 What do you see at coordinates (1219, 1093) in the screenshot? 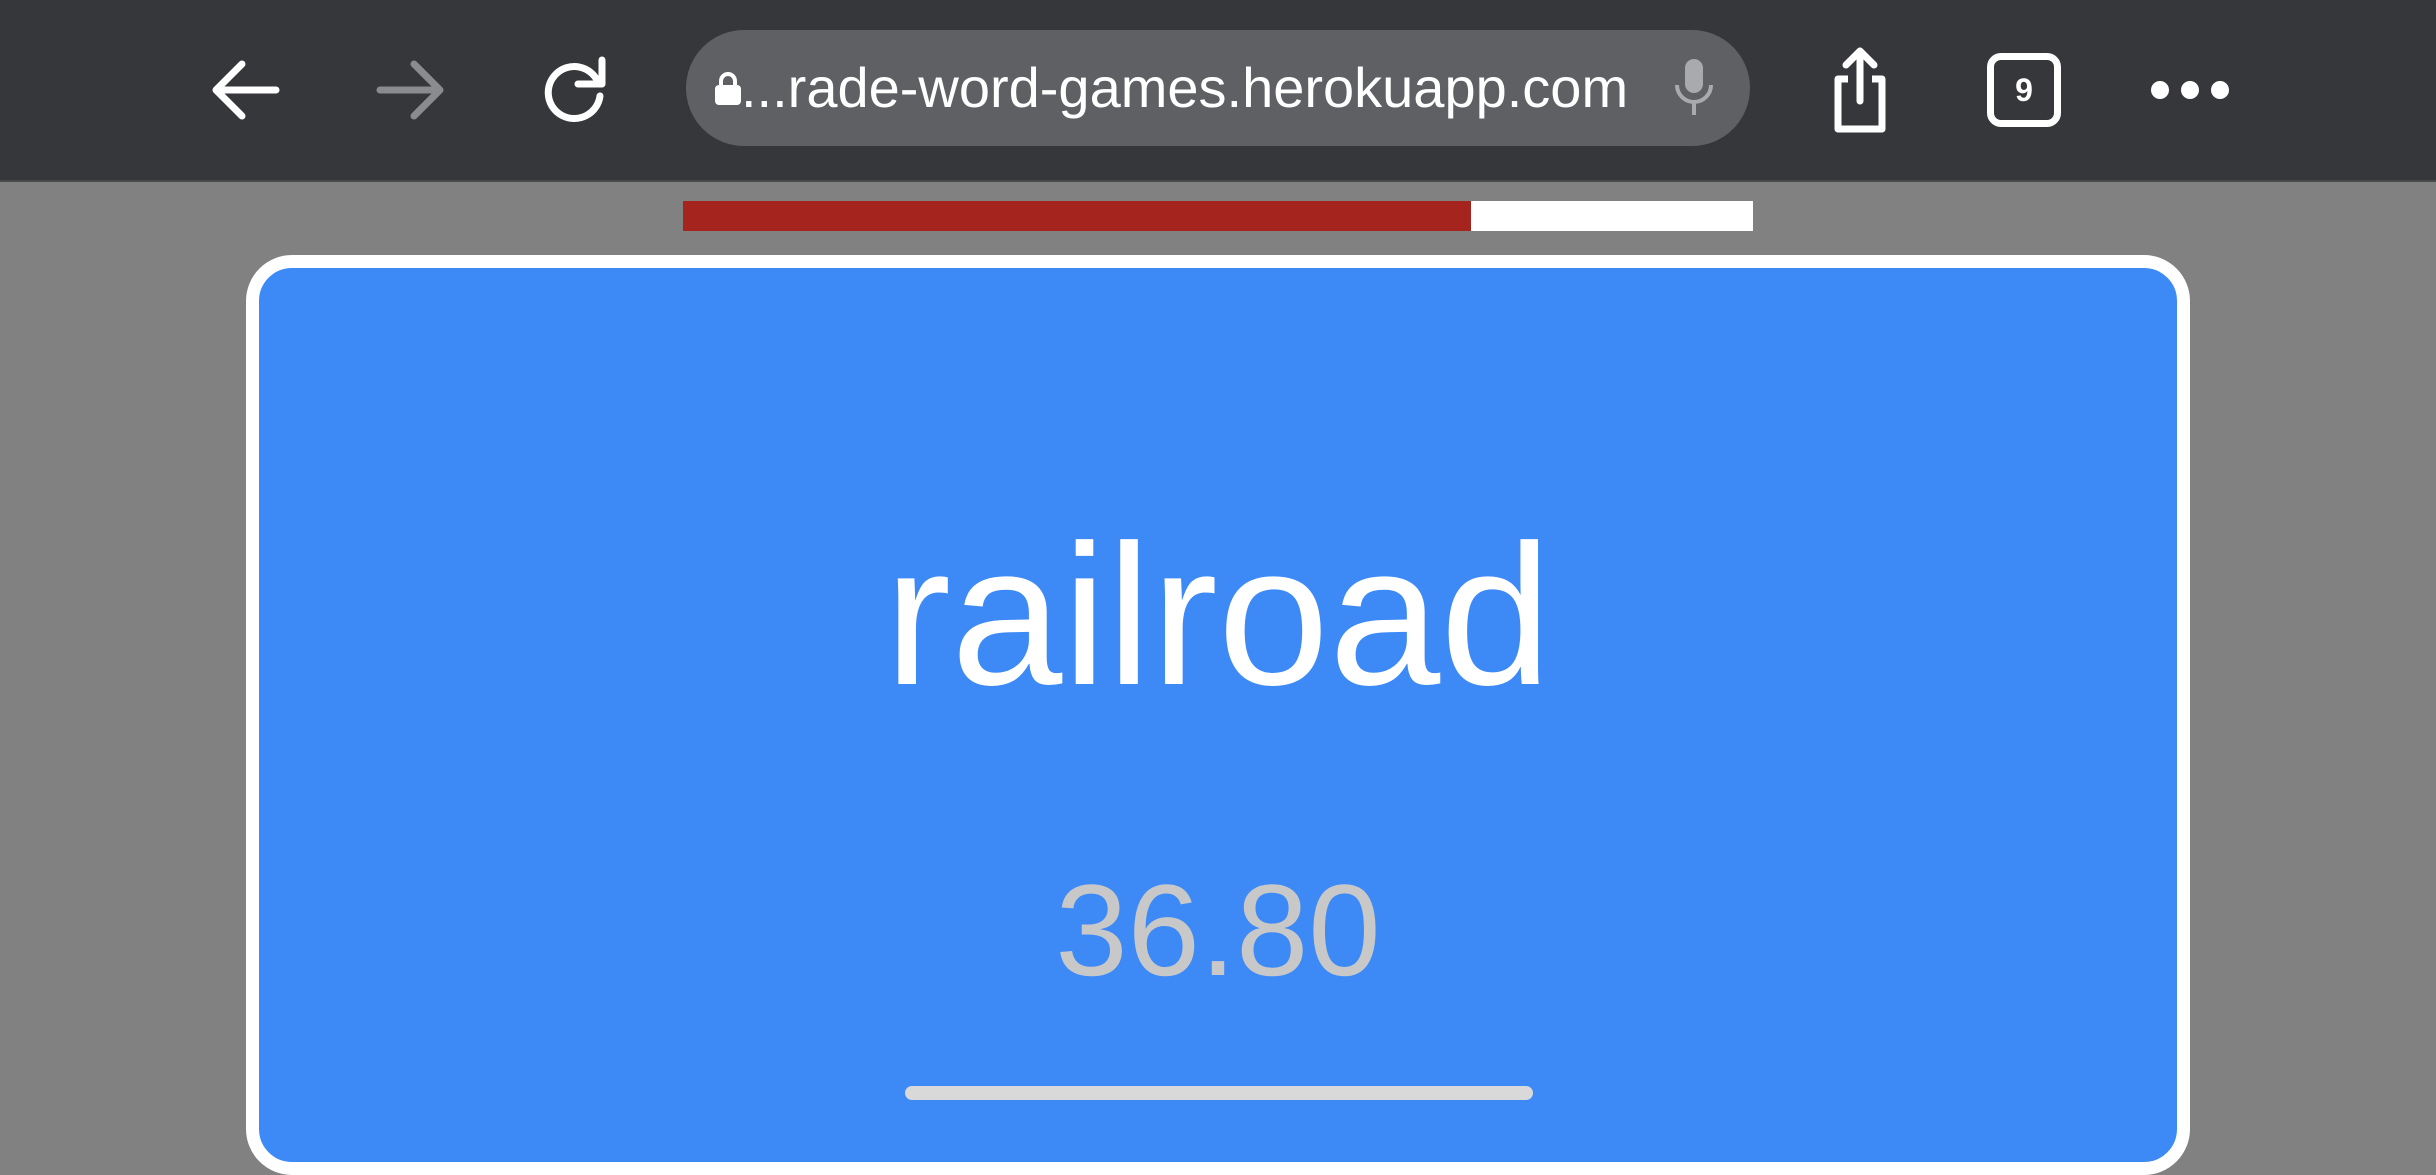
I see `home-indicator` at bounding box center [1219, 1093].